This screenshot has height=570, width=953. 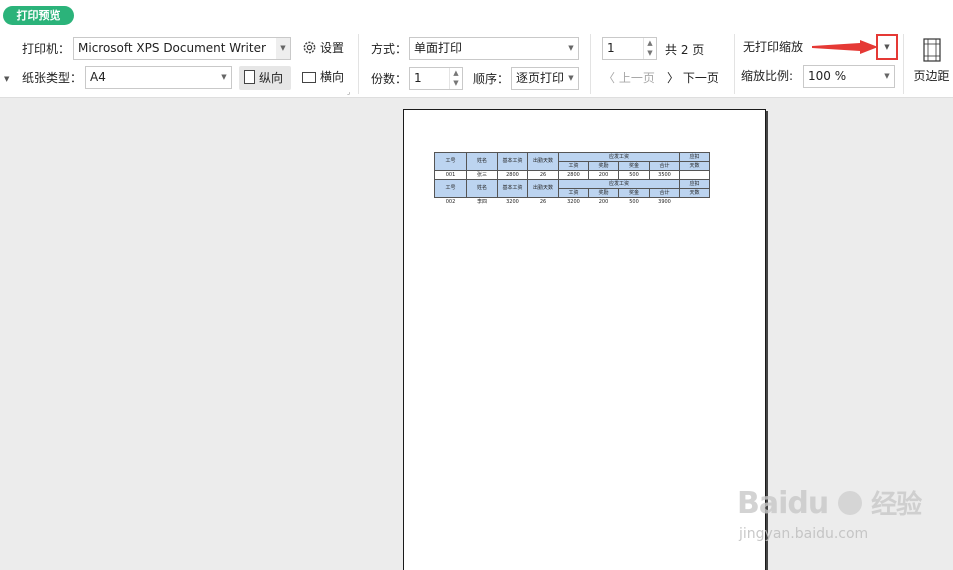 I want to click on margins-button: 页边距, so click(x=931, y=61).